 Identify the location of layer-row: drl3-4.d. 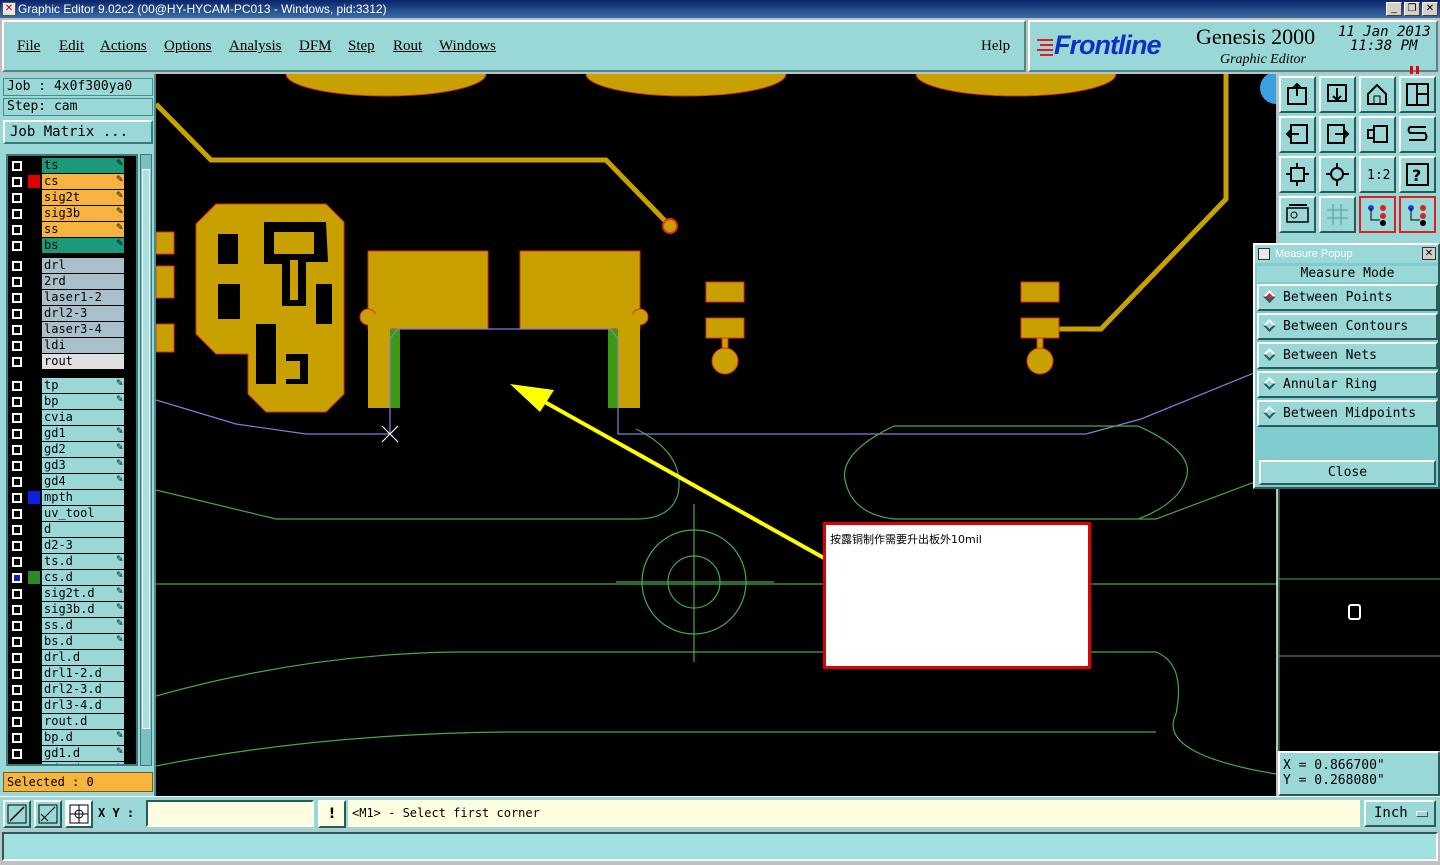
(72, 705).